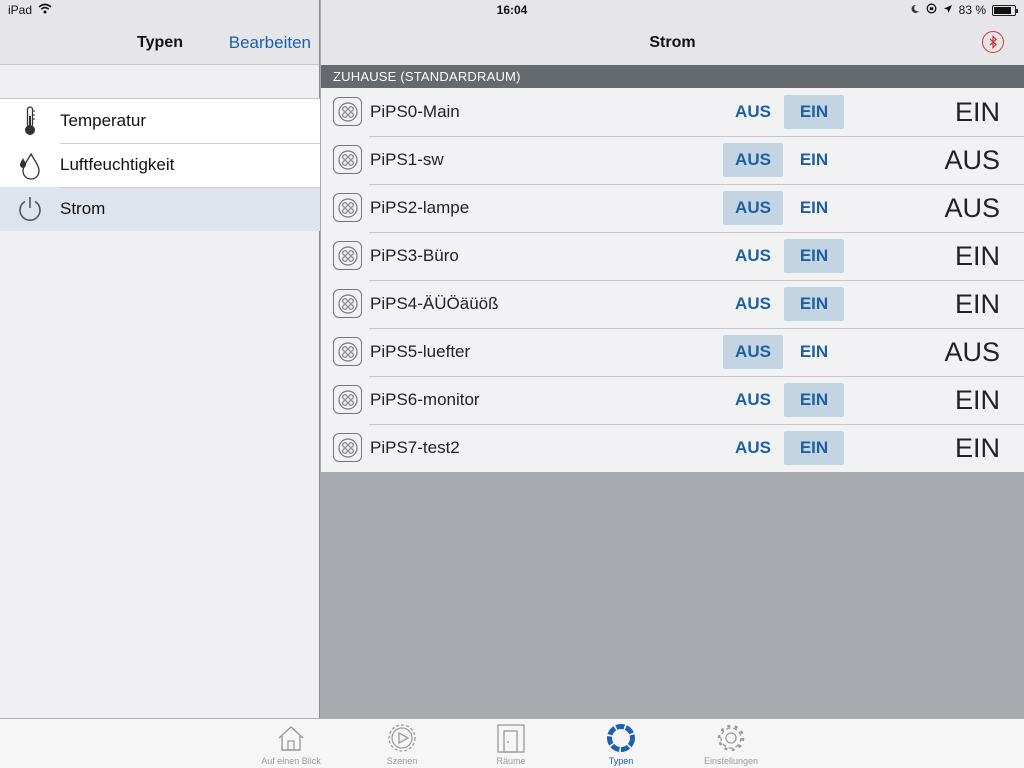  Describe the element at coordinates (415, 111) in the screenshot. I see `device-name: PiPS0-Main` at that location.